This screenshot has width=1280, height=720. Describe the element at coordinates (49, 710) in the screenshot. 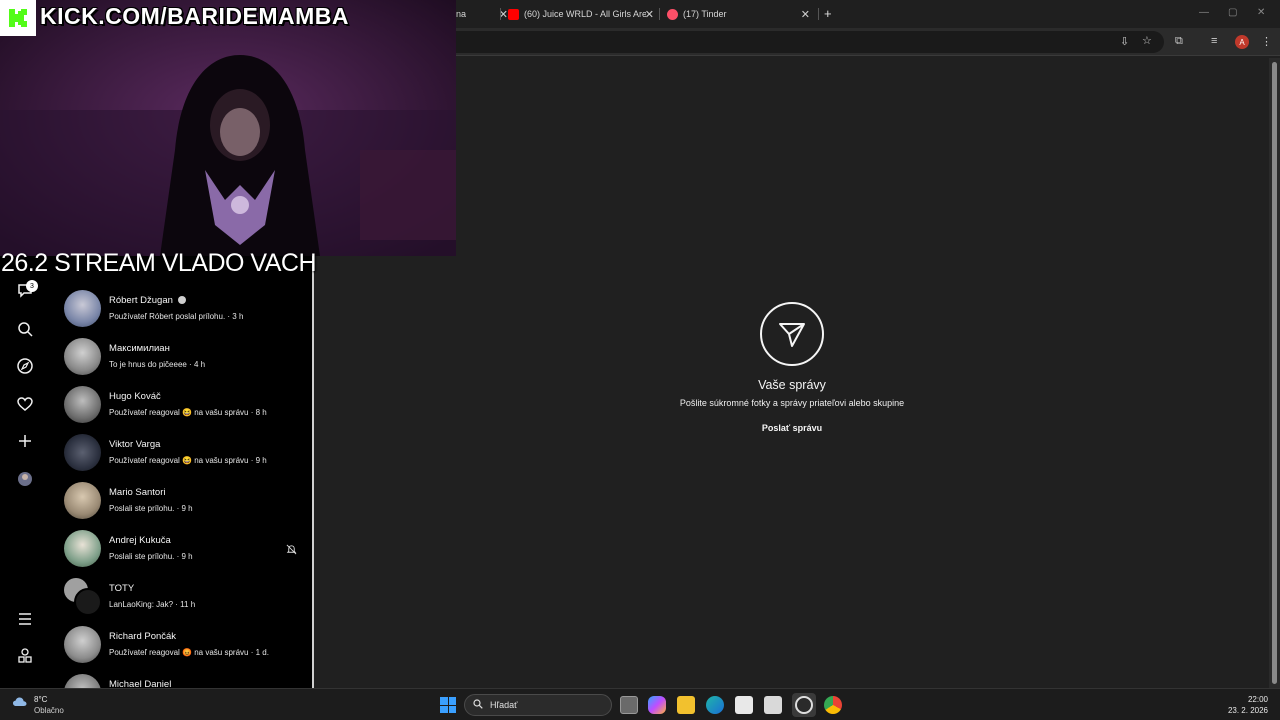

I see `weather-description: Oblačno` at that location.